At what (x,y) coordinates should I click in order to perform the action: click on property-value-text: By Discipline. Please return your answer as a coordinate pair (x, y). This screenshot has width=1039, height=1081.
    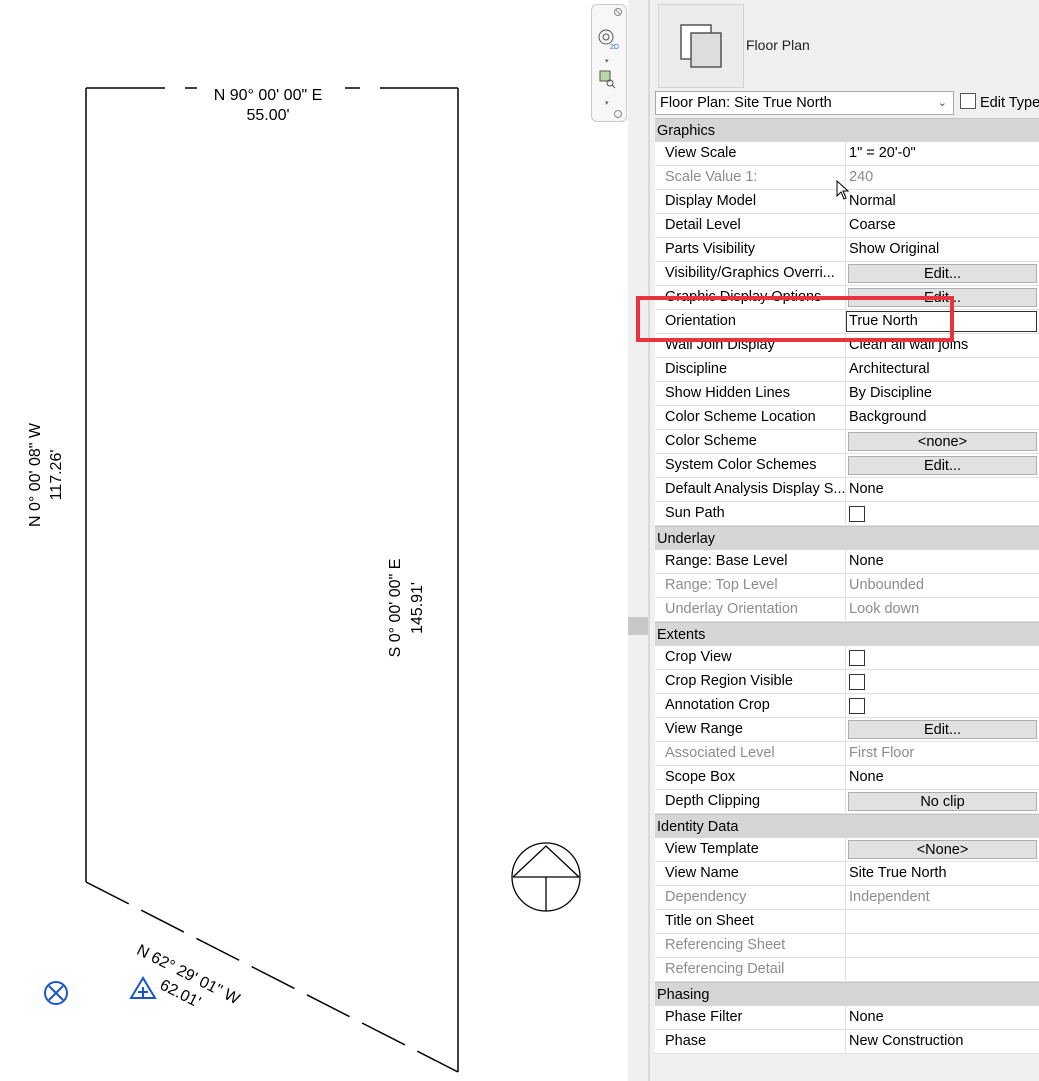
    Looking at the image, I should click on (890, 393).